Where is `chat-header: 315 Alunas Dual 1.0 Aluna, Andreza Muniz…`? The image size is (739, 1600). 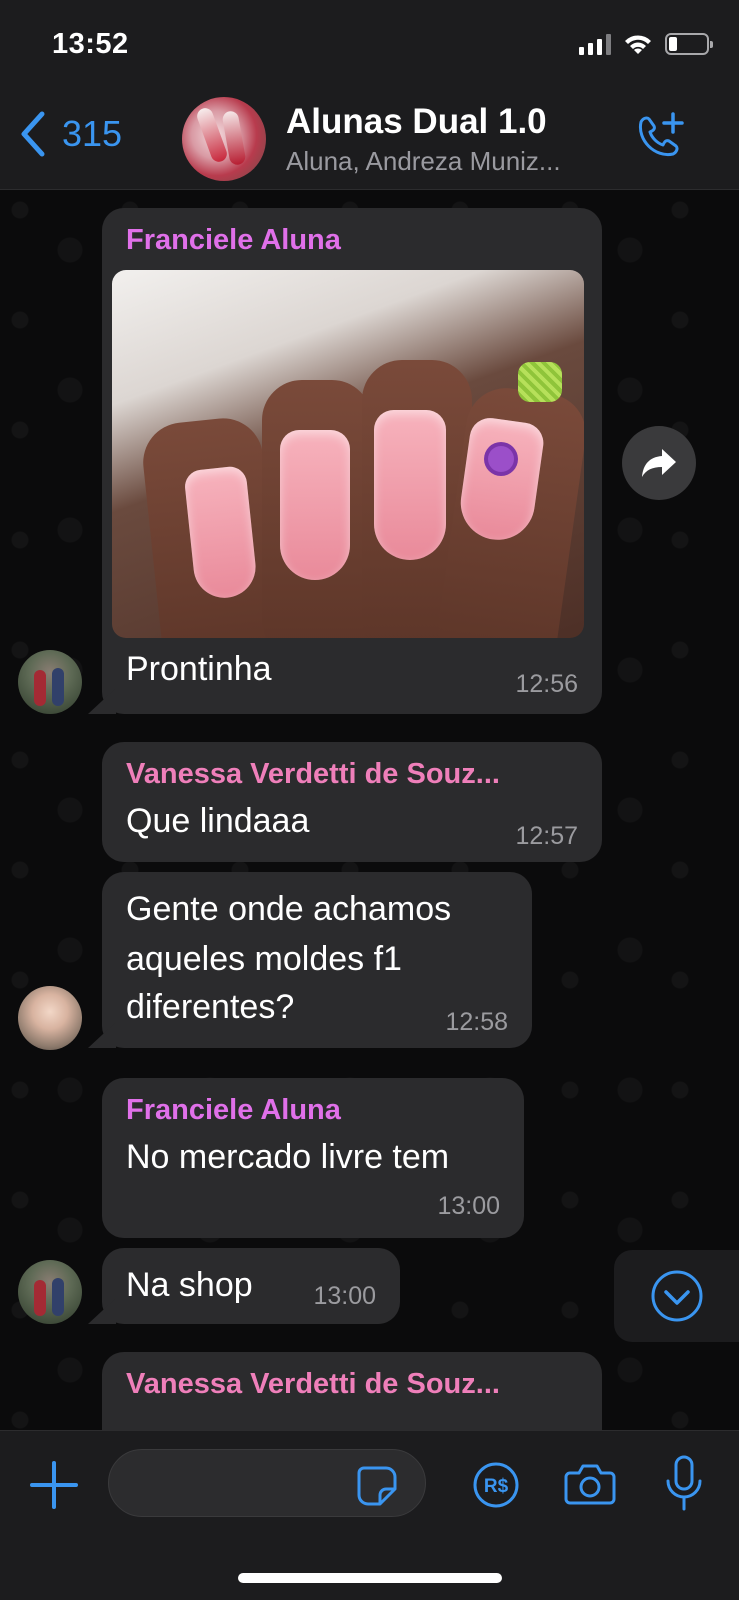
chat-header: 315 Alunas Dual 1.0 Aluna, Andreza Muniz… is located at coordinates (369, 141).